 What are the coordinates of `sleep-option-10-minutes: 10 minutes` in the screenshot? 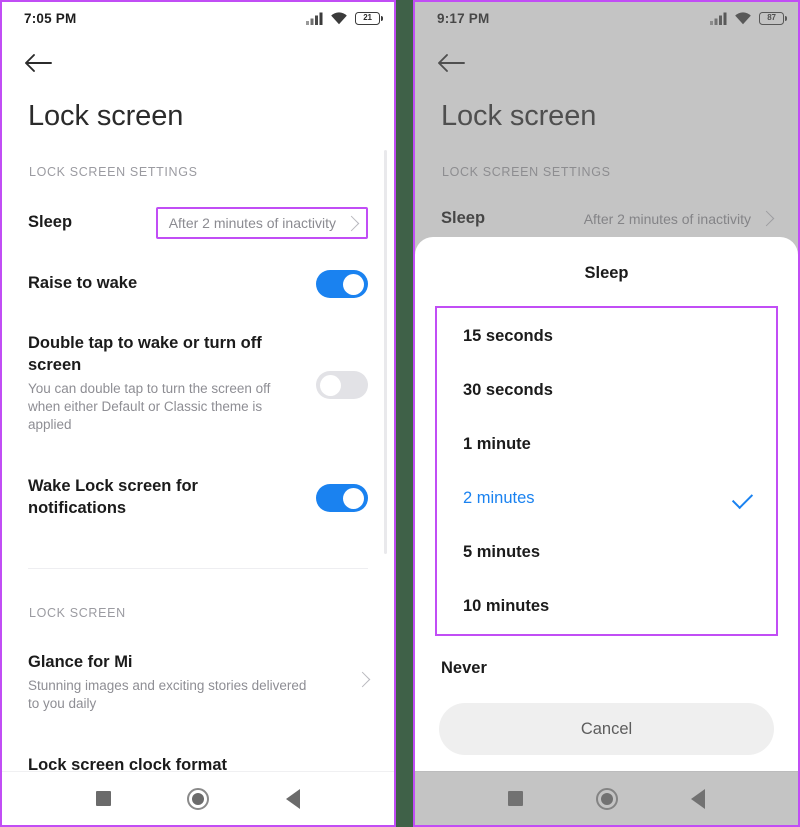 It's located at (606, 606).